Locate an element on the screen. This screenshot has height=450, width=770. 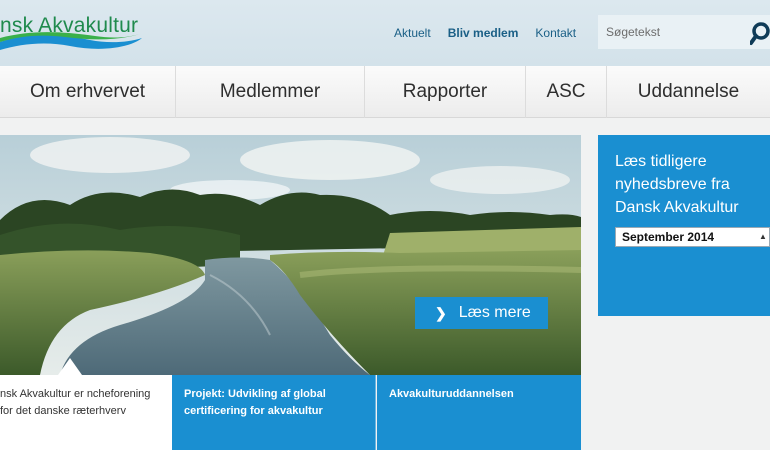
topnav-kontakt: Kontakt is located at coordinates (555, 33).